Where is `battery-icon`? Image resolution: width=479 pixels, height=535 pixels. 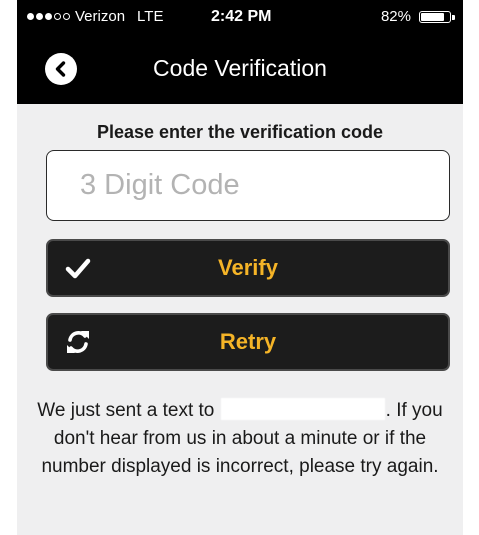
battery-icon is located at coordinates (437, 17).